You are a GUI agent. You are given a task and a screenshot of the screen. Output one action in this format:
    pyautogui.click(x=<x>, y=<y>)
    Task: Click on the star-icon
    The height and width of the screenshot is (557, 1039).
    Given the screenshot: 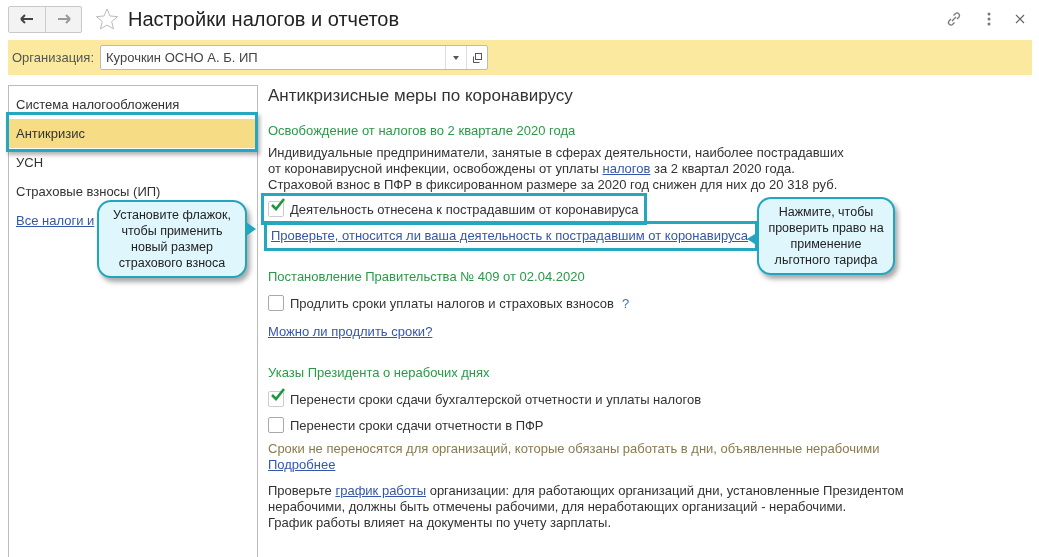 What is the action you would take?
    pyautogui.click(x=107, y=19)
    